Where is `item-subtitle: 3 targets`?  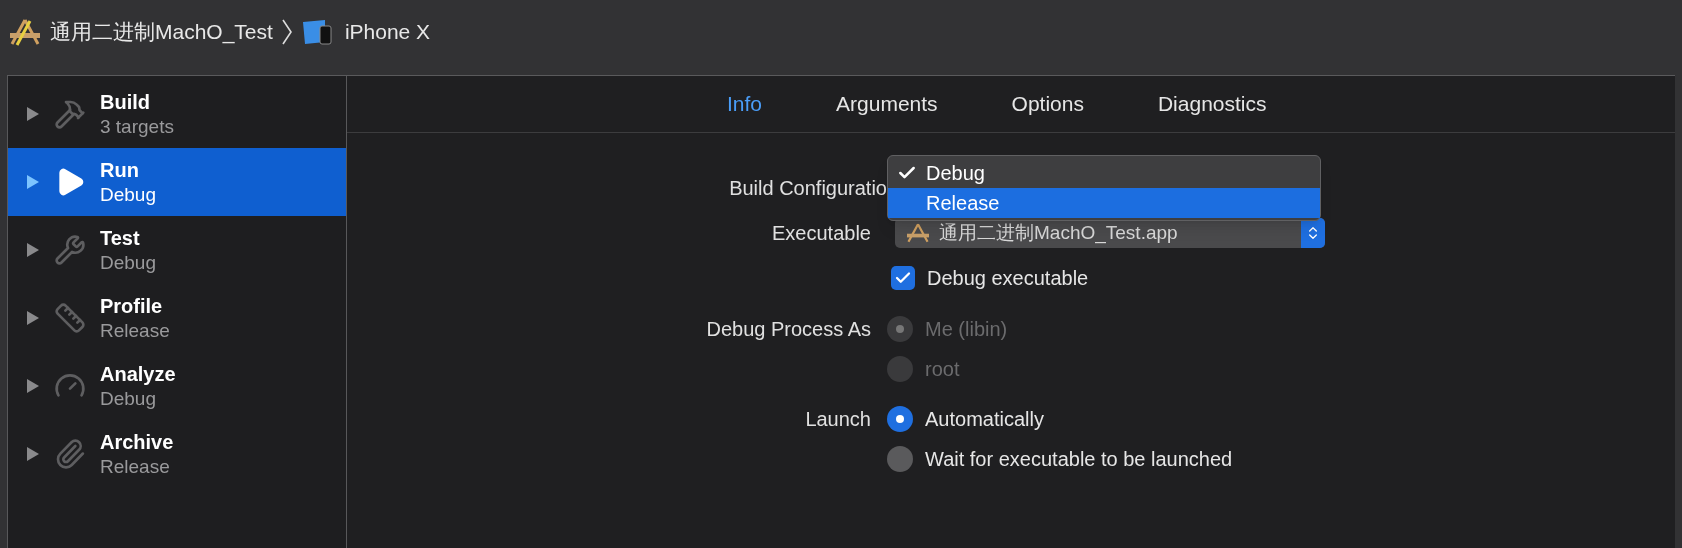
item-subtitle: 3 targets is located at coordinates (137, 126).